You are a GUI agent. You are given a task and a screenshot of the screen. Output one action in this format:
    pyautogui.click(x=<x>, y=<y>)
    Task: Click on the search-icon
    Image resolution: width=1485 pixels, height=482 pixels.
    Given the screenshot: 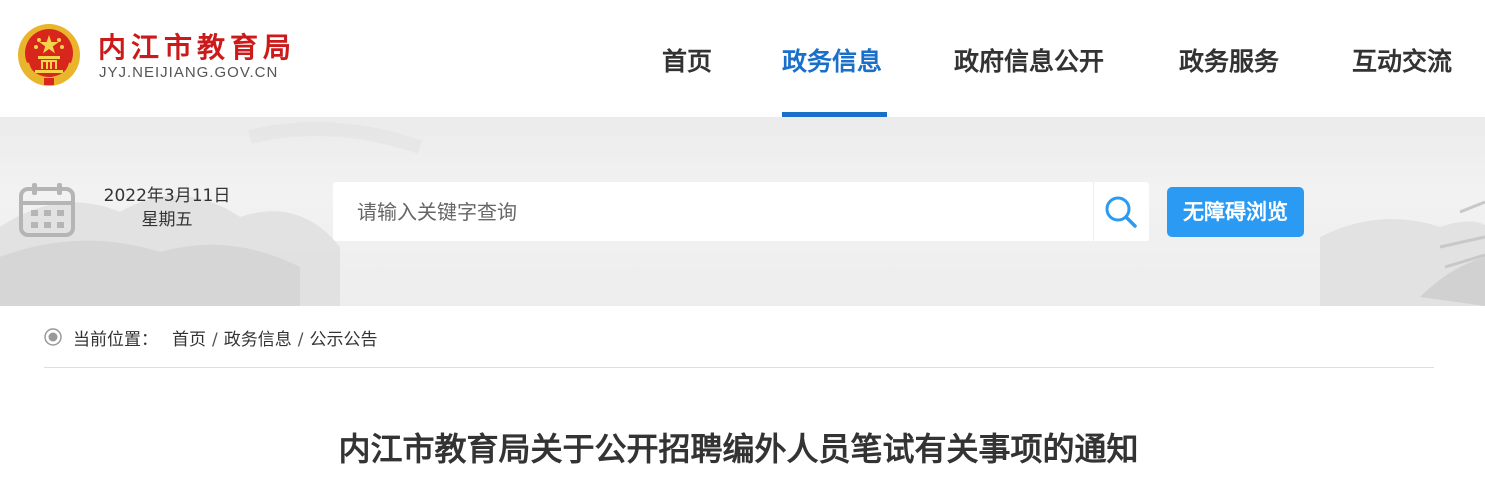 What is the action you would take?
    pyautogui.click(x=1121, y=212)
    